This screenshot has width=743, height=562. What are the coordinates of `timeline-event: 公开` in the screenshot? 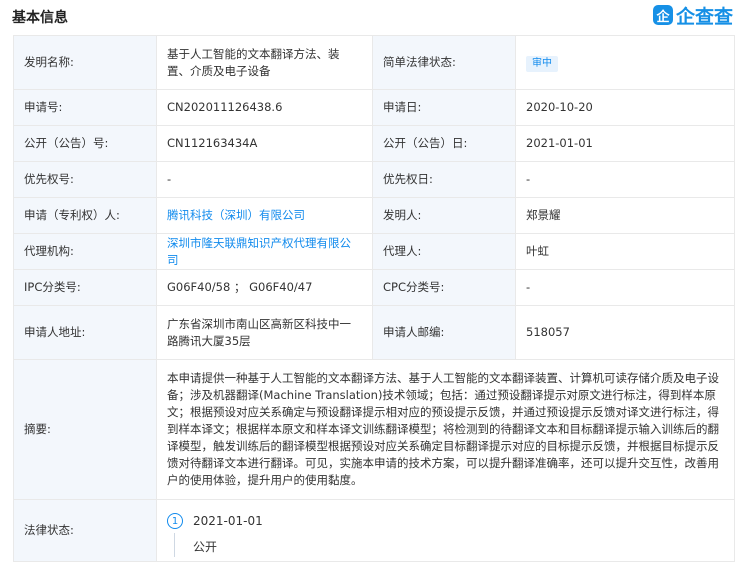 It's located at (205, 546).